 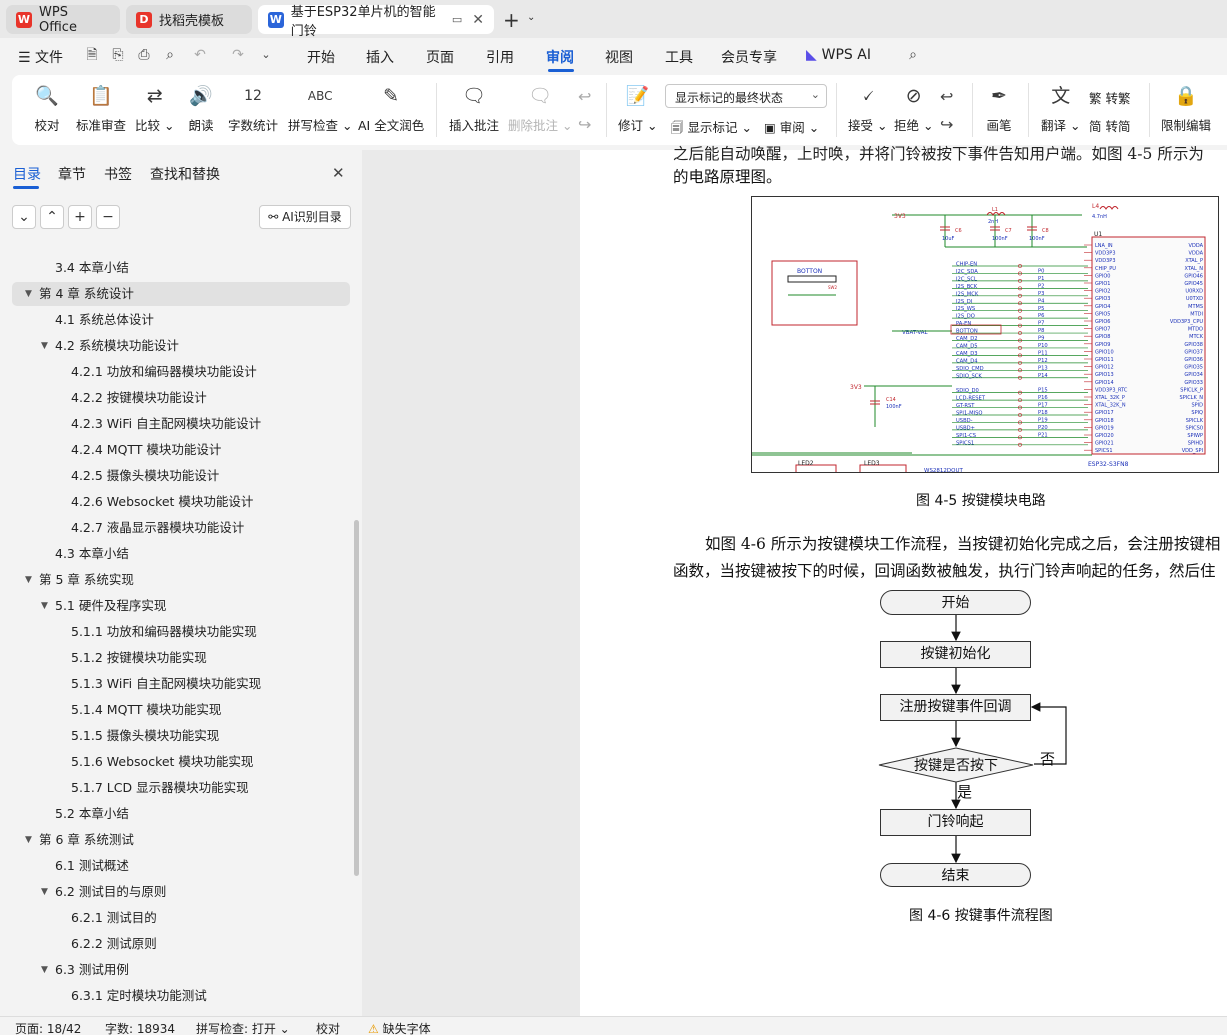 What do you see at coordinates (1102, 299) in the screenshot?
I see `chip-left-pin: GPIO3` at bounding box center [1102, 299].